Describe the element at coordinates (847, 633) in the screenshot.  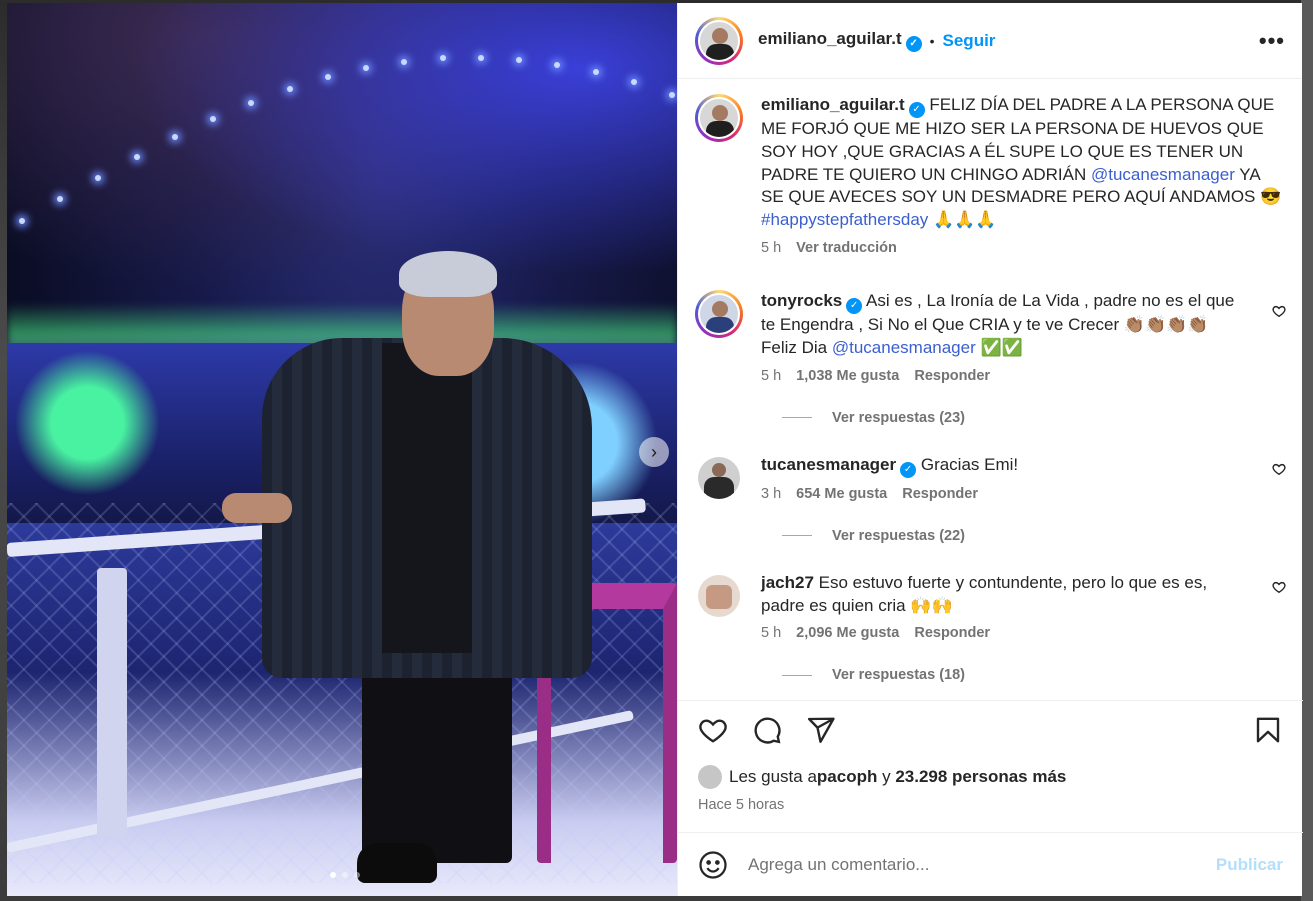
I see `comment-likes: 2,096 Me gusta` at that location.